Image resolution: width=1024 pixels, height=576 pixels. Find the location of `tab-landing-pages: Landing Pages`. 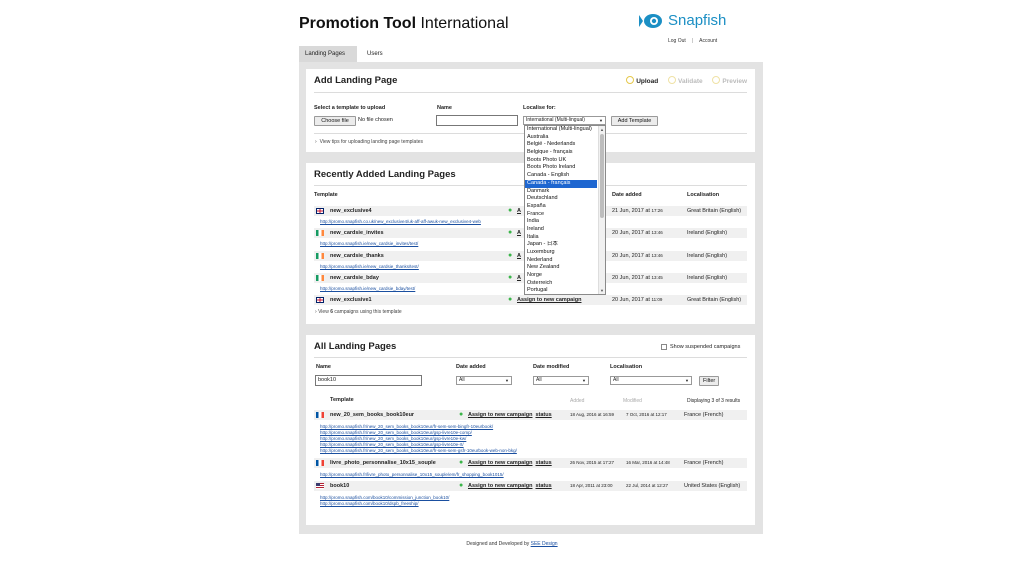

tab-landing-pages: Landing Pages is located at coordinates (328, 54).